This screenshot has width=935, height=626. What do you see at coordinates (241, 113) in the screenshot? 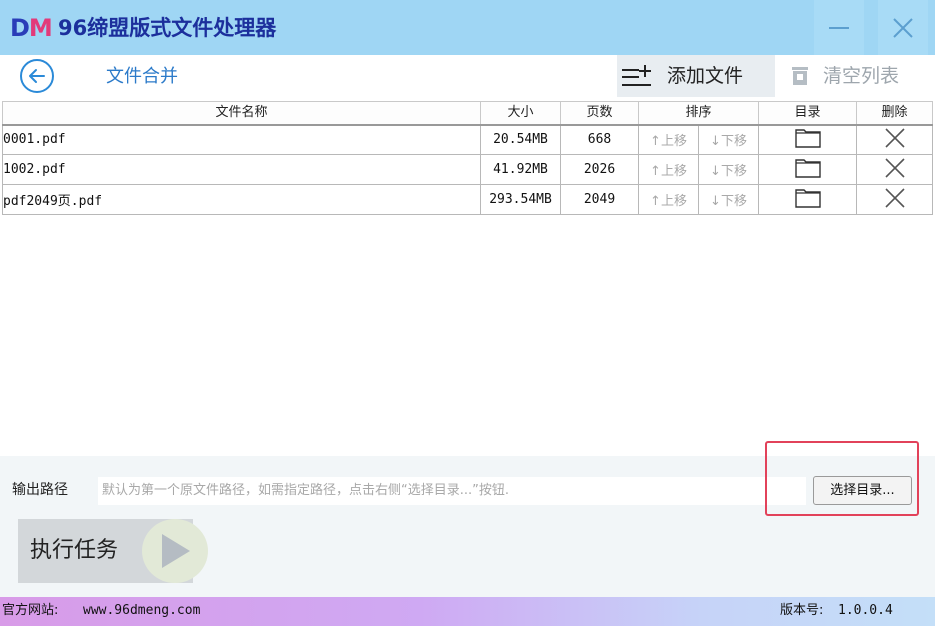
I see `header-file-name: 文件名称` at bounding box center [241, 113].